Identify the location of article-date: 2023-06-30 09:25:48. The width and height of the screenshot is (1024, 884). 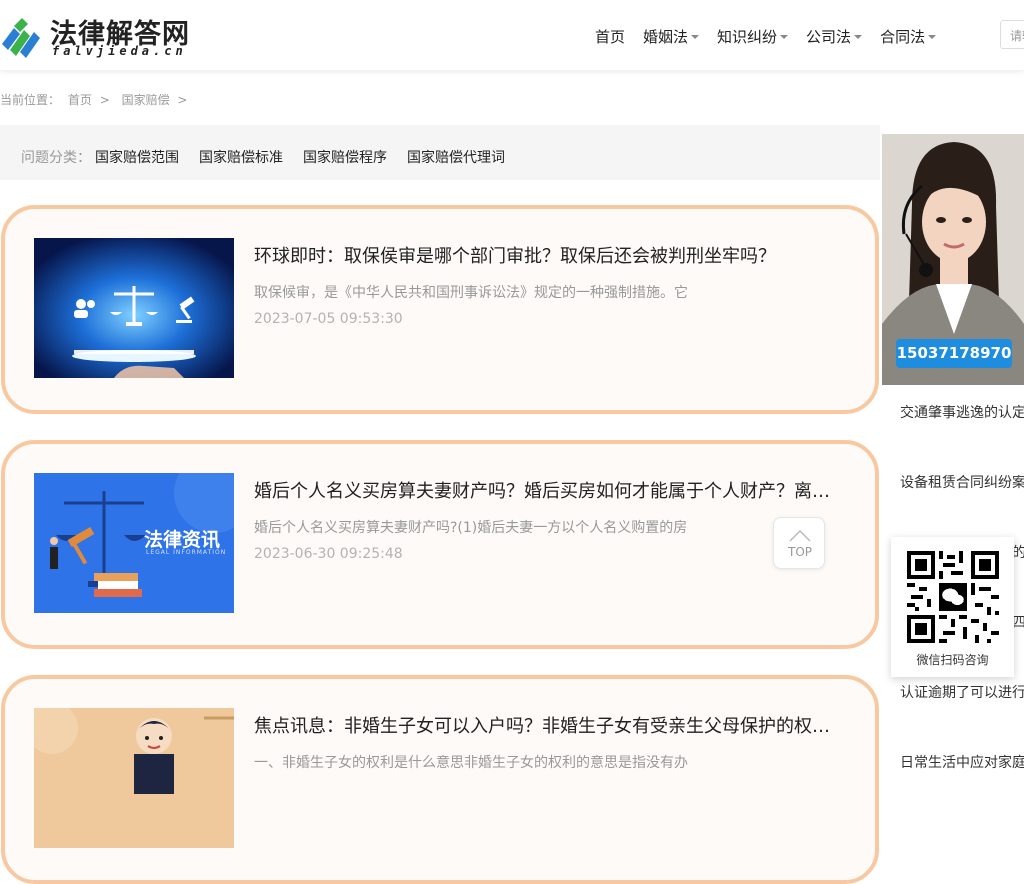
(328, 554).